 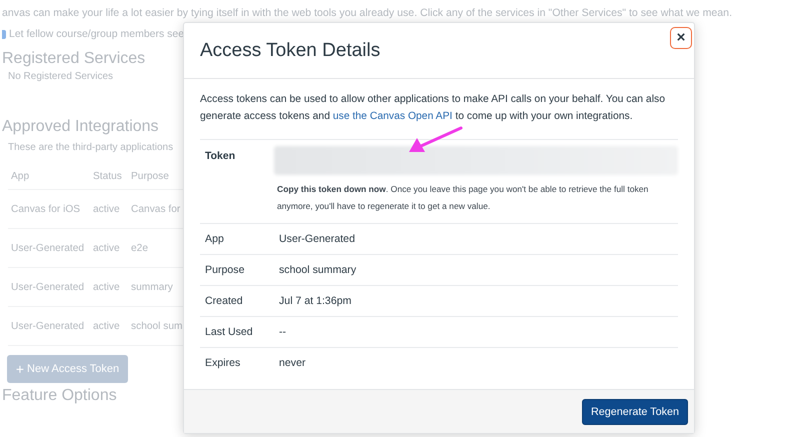 I want to click on intro-text: anvas can make your life a lot easier by tying itself in with the web tools you already use. Click any of the services in "Other Services" to see what we mean., so click(x=367, y=13).